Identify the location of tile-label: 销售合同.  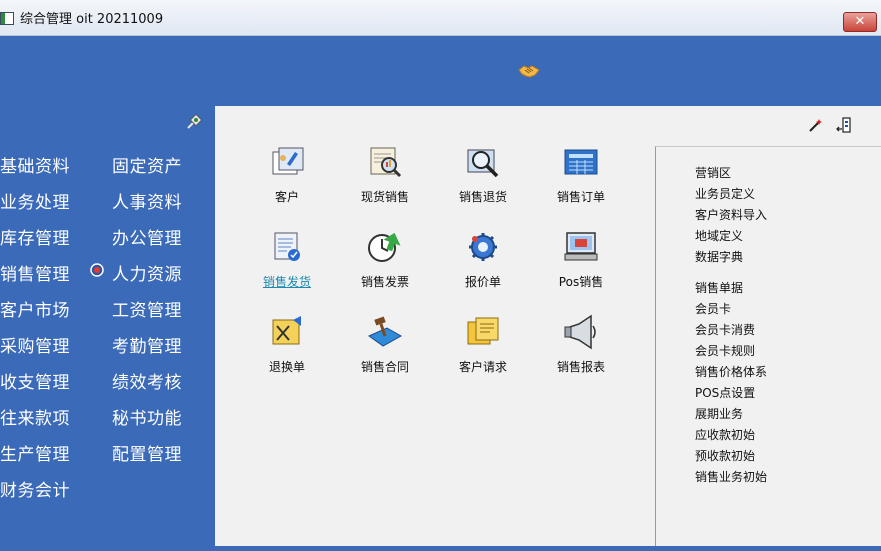
(384, 367).